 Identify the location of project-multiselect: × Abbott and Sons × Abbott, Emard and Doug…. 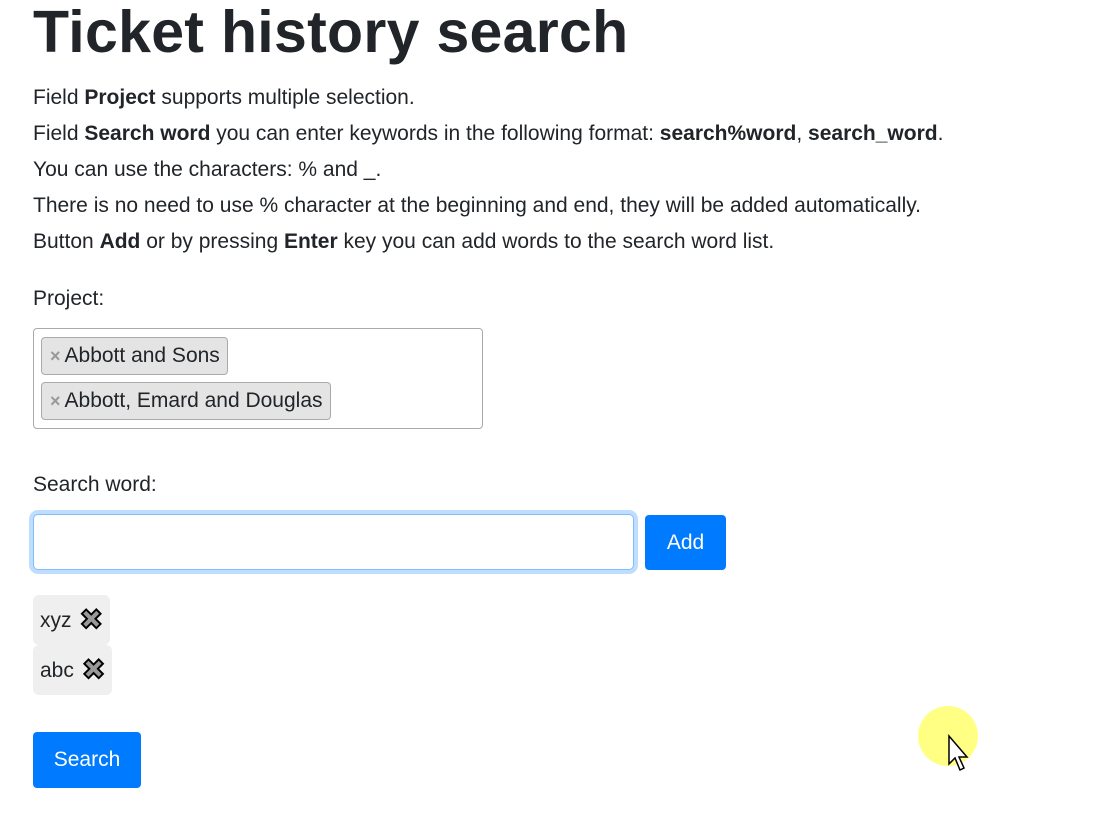
(258, 378).